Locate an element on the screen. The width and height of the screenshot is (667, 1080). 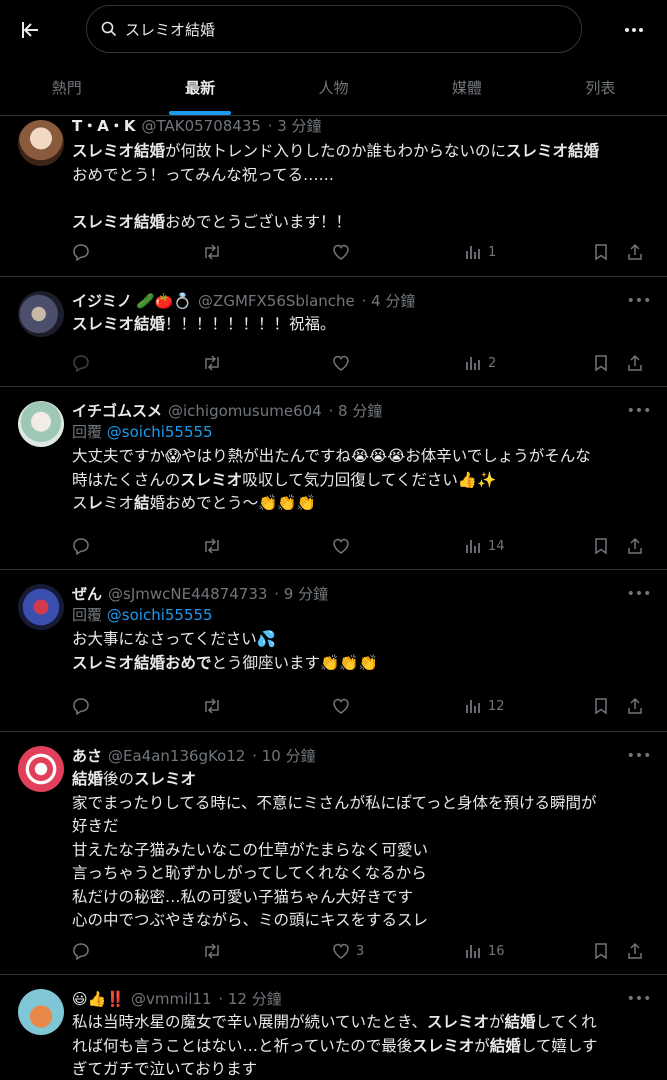
tweet-text: スレミオ結婚！！！！！！！！祝福。 is located at coordinates (361, 325).